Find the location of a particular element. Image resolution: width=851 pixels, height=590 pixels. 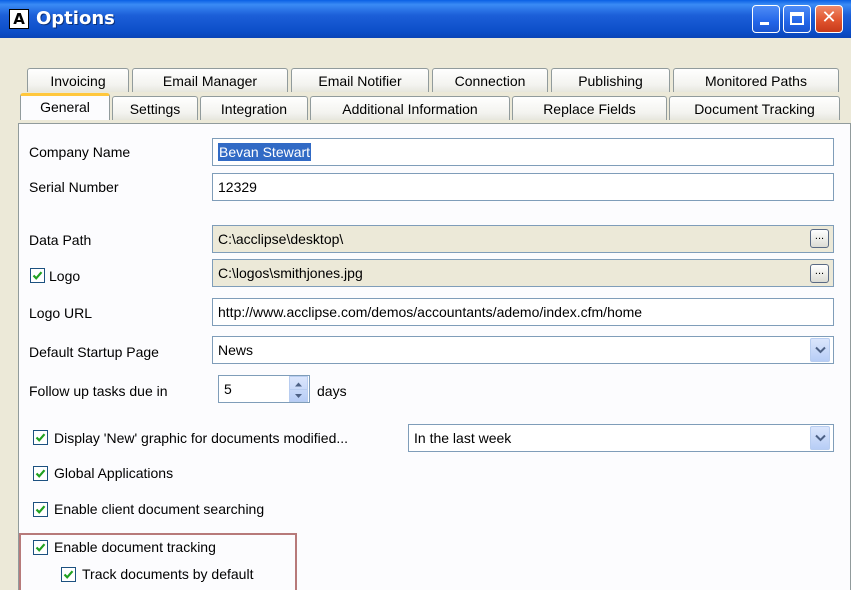

company-name-field: Bevan Stewart is located at coordinates (523, 152).